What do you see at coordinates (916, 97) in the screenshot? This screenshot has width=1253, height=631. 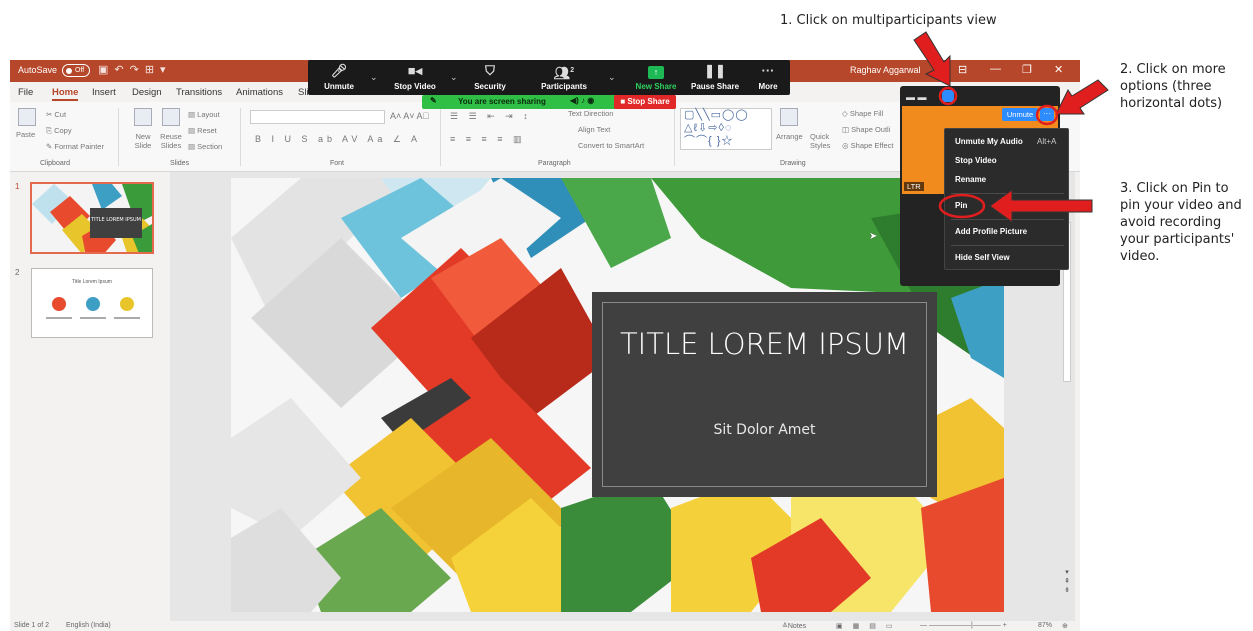 I see `panel-window-controls: ▬ ▬` at bounding box center [916, 97].